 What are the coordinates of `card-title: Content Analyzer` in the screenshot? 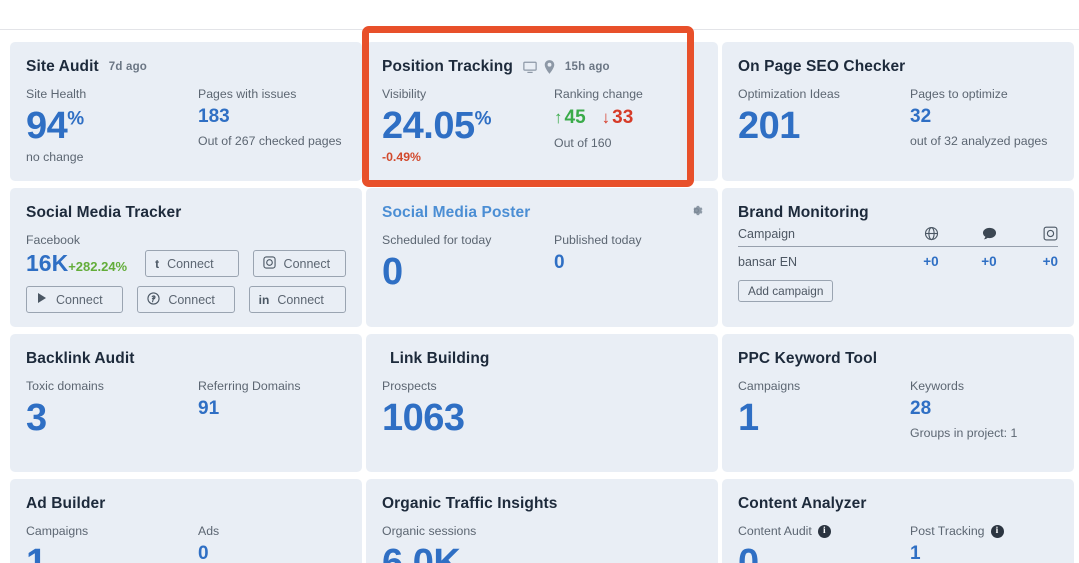 It's located at (802, 504).